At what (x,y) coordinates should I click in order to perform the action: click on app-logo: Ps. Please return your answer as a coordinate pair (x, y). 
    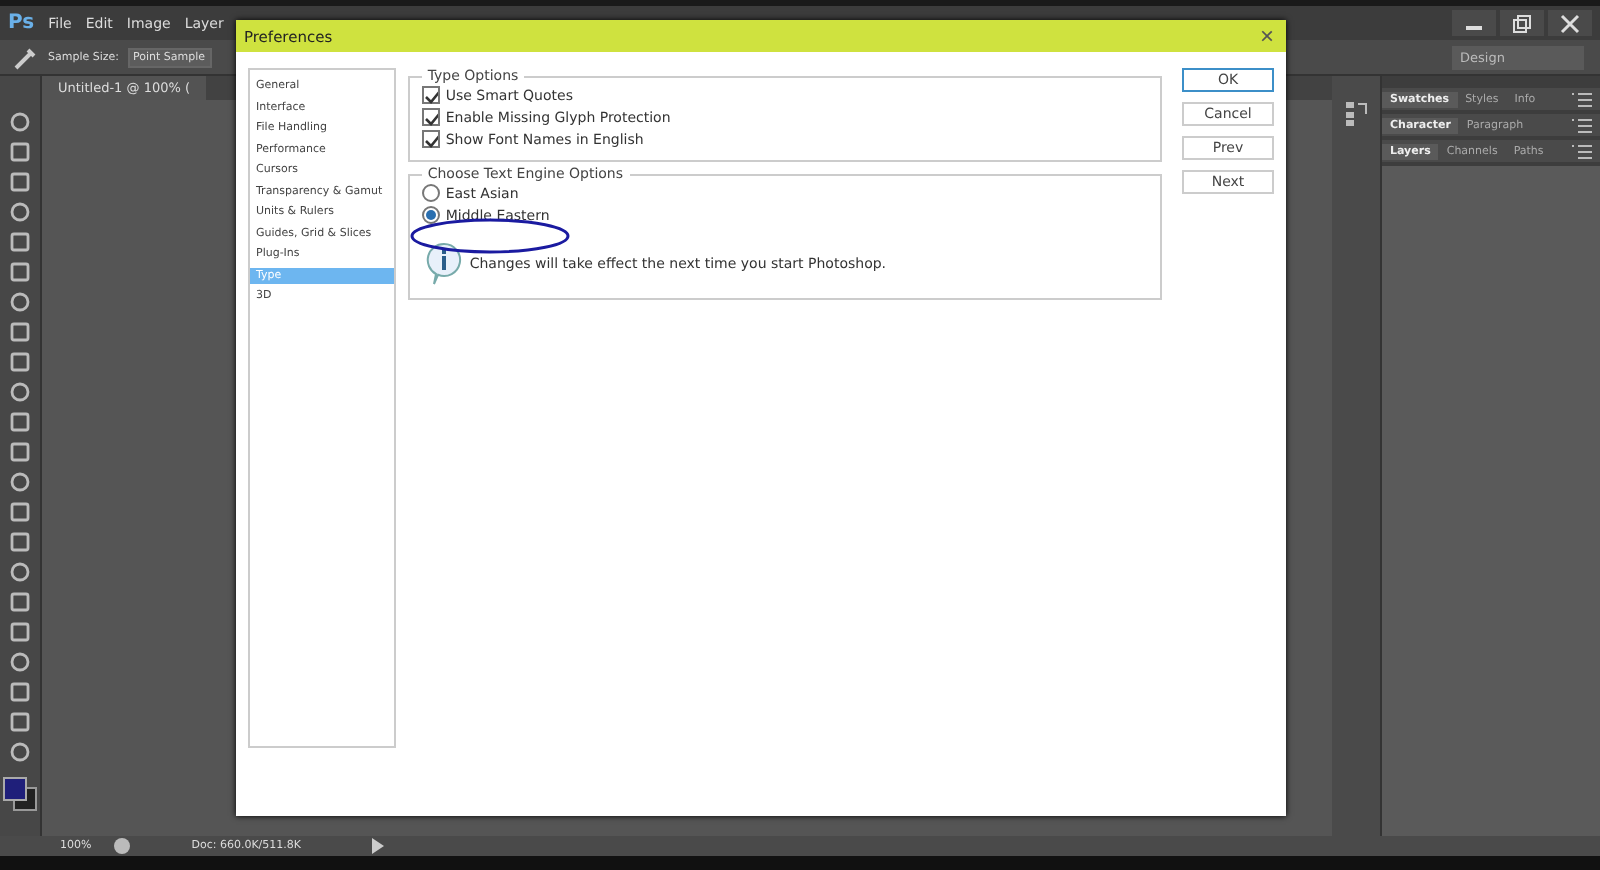
    Looking at the image, I should click on (21, 23).